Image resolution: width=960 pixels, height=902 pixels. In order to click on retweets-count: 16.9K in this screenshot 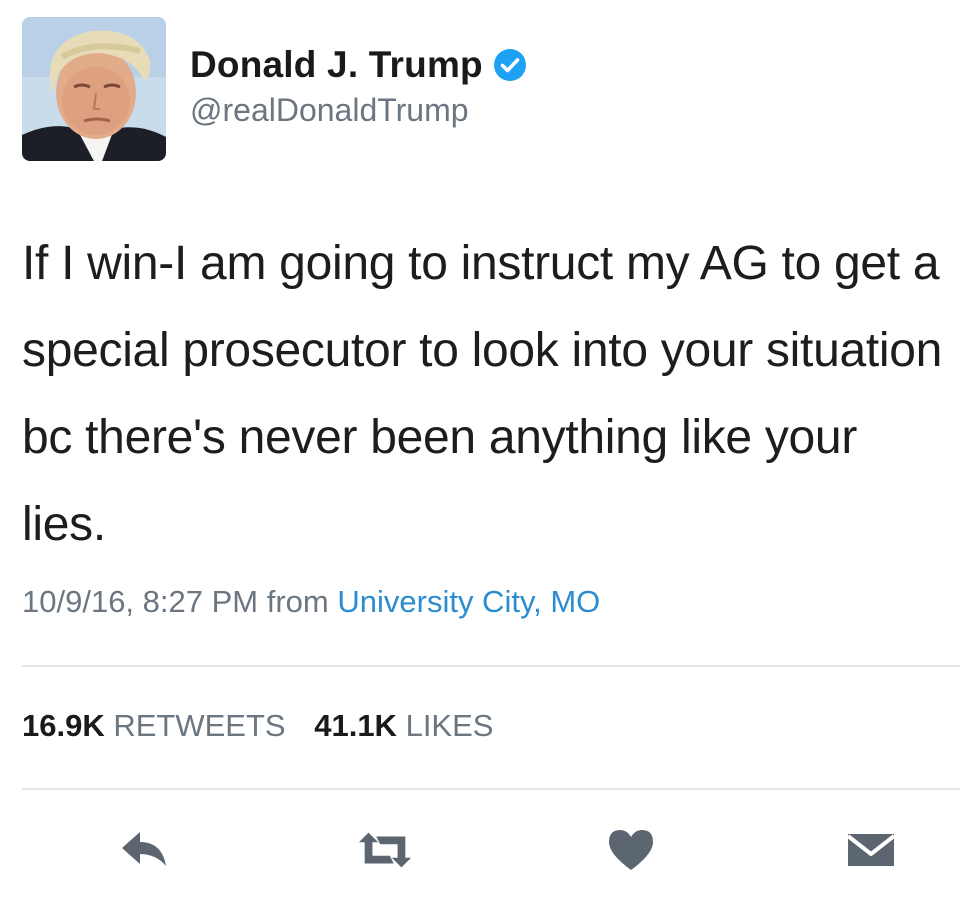, I will do `click(63, 725)`.